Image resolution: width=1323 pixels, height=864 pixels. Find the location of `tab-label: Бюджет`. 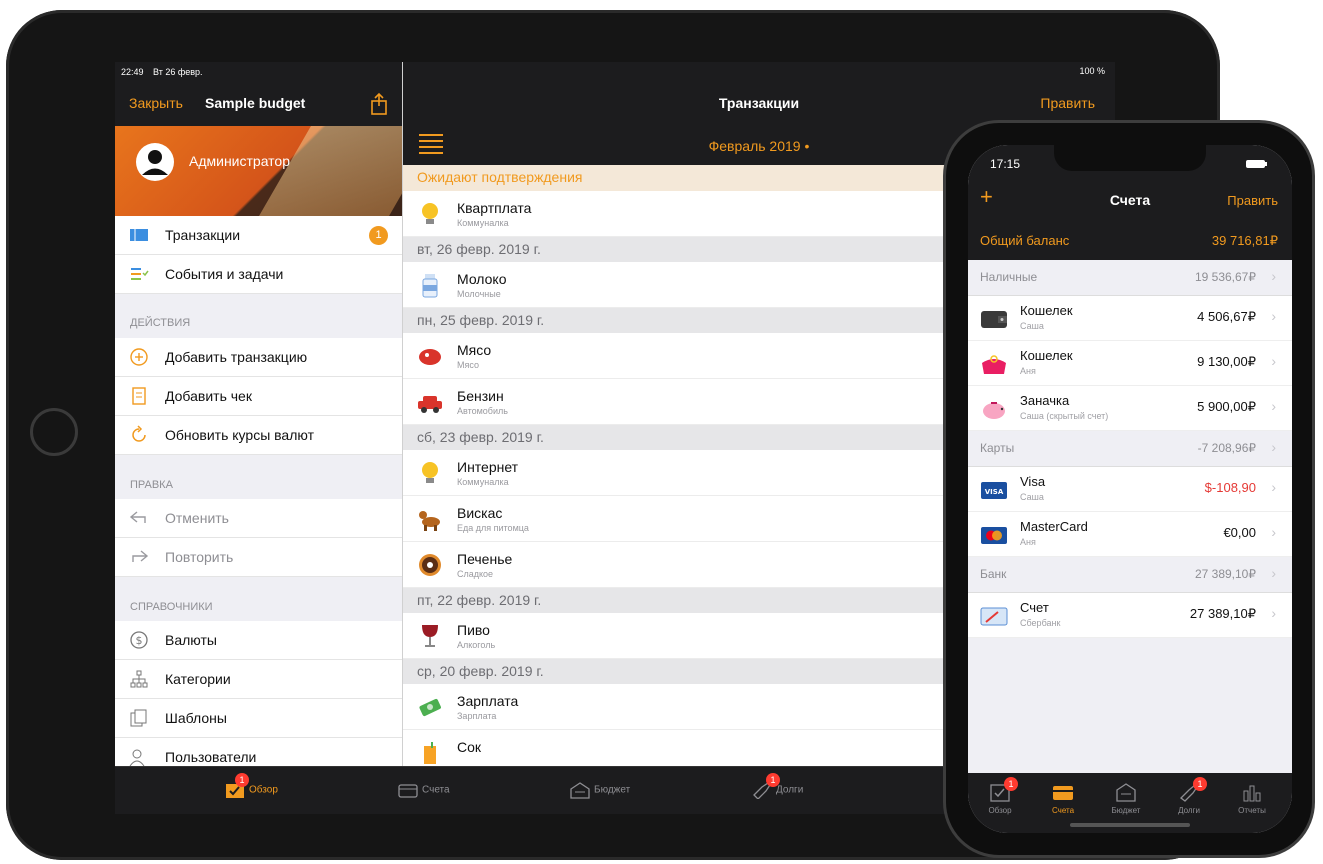

tab-label: Бюджет is located at coordinates (1126, 810).